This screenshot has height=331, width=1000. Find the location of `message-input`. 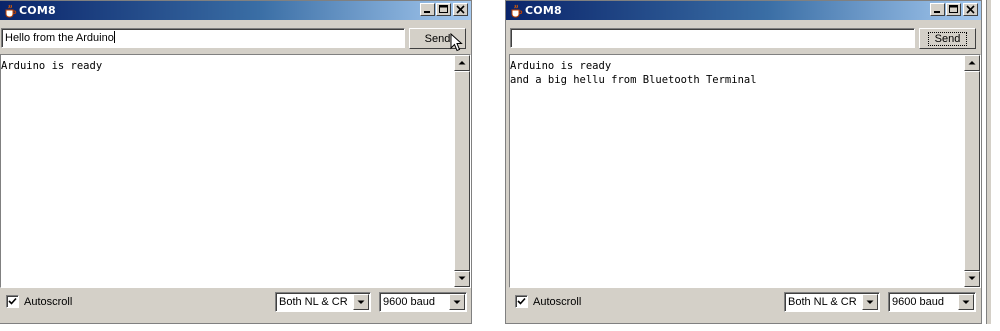

message-input is located at coordinates (712, 38).